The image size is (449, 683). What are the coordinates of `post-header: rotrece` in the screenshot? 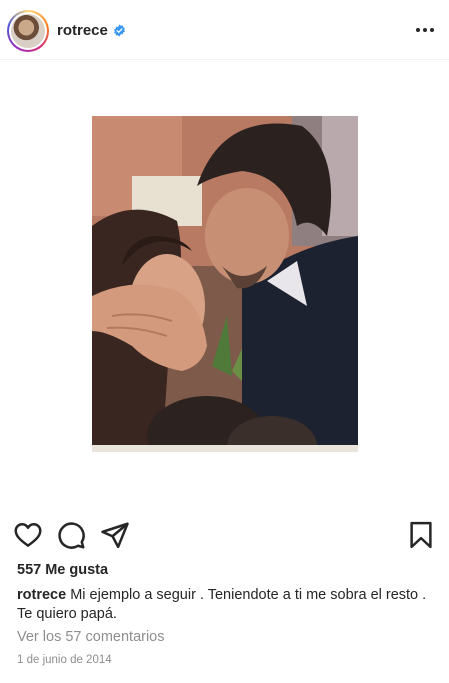 It's located at (224, 30).